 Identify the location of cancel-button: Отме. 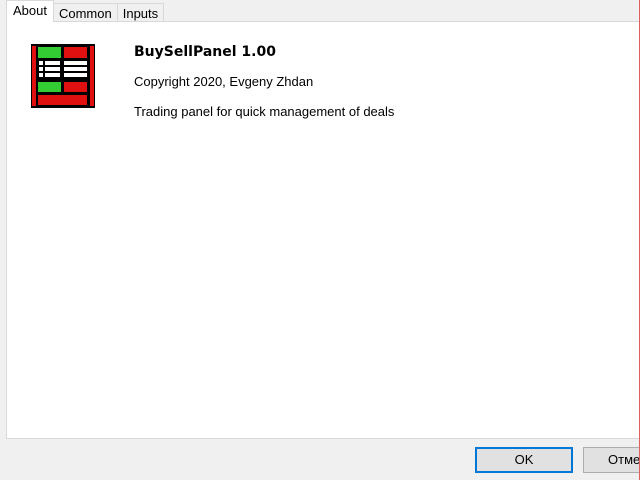
(611, 460).